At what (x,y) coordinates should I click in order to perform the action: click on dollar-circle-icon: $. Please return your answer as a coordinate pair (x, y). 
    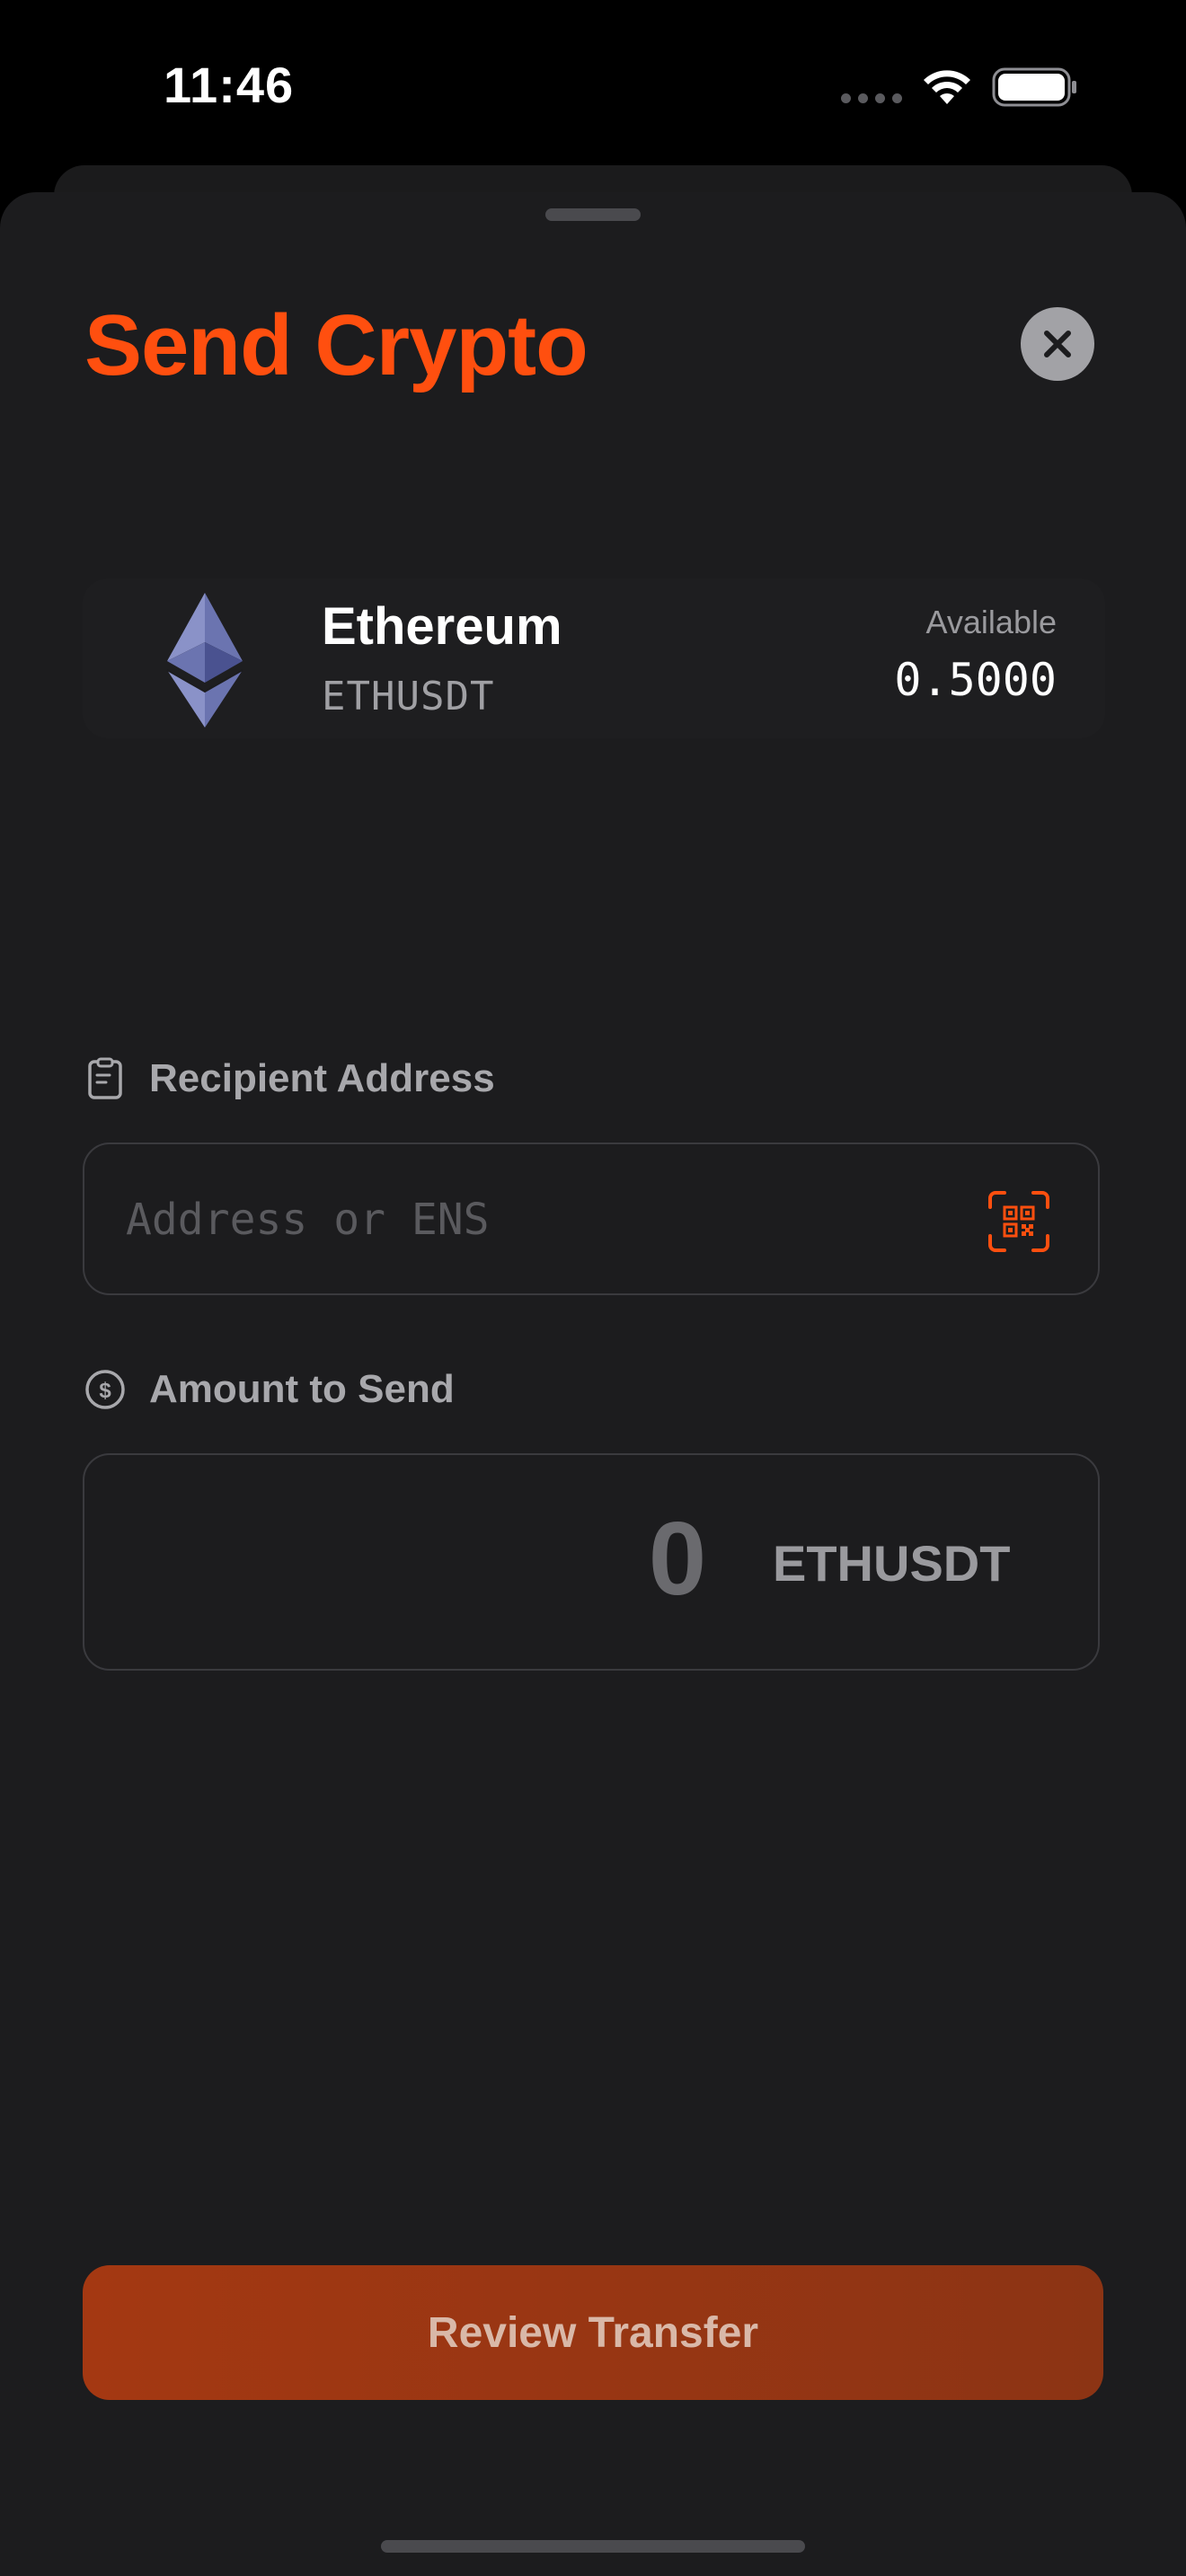
    Looking at the image, I should click on (105, 1389).